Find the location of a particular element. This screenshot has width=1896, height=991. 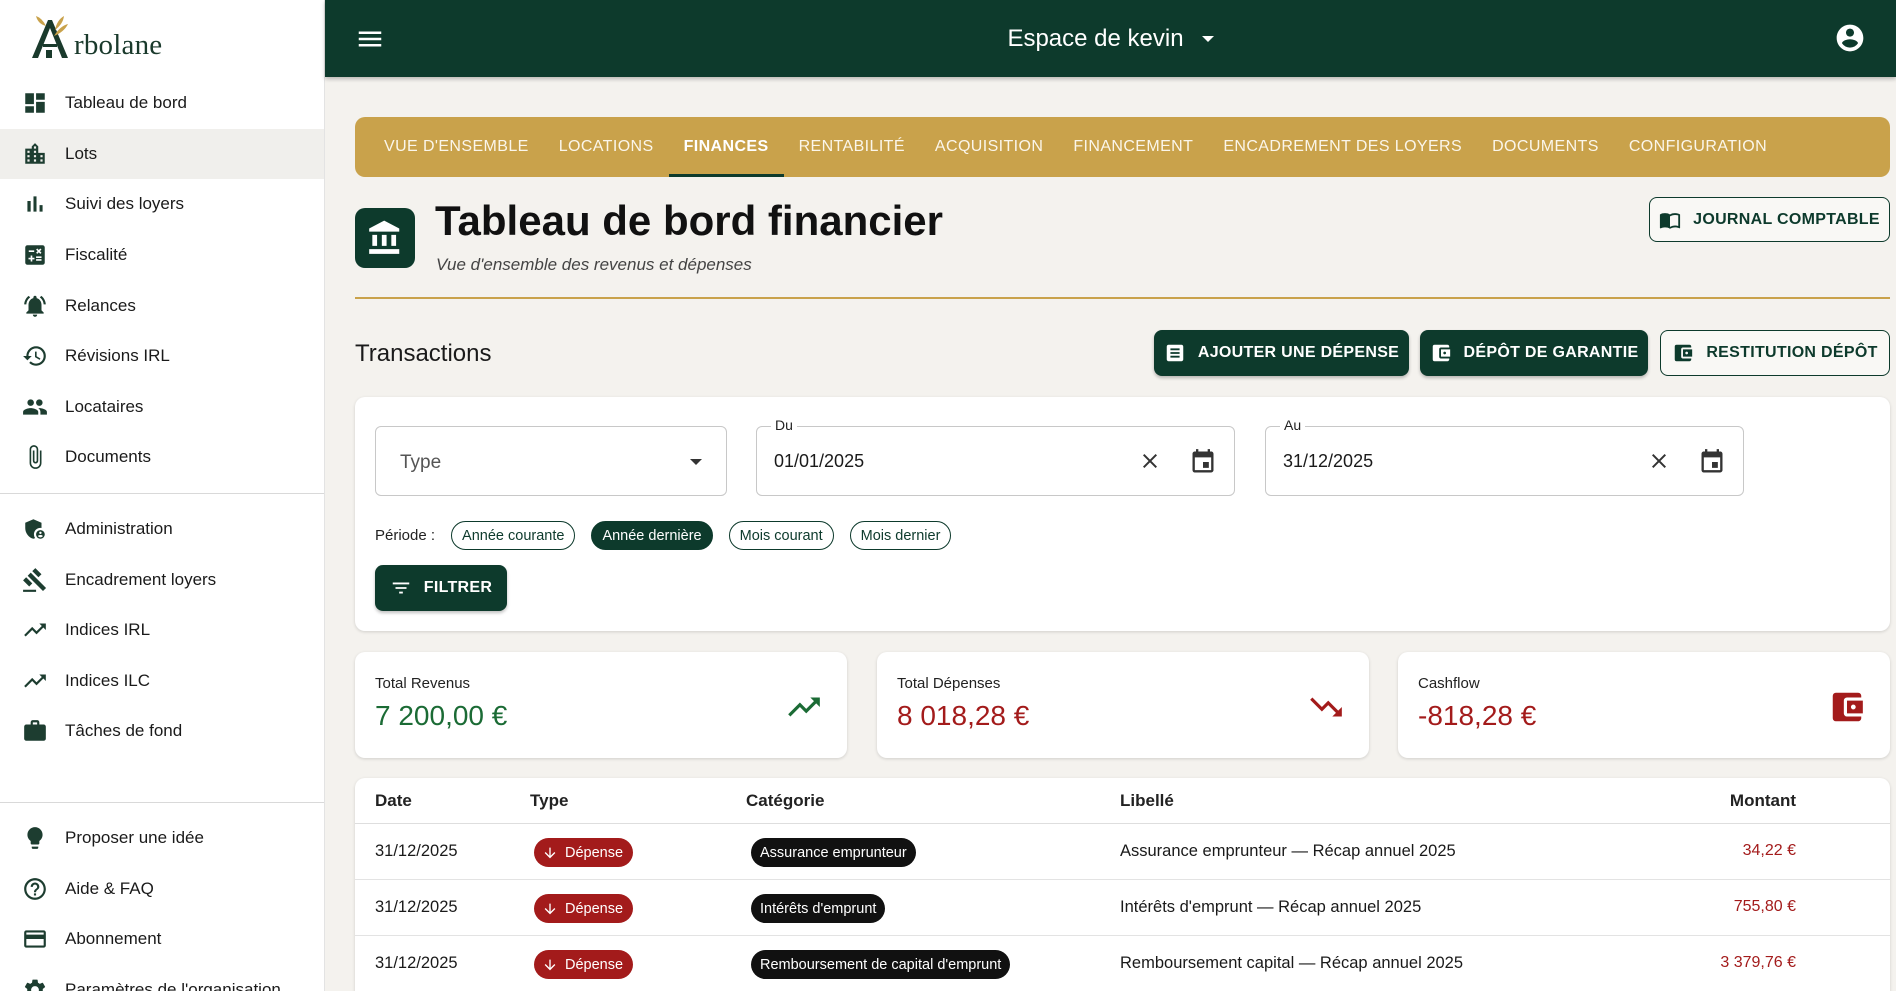

brand-logo: rbolane is located at coordinates (162, 39).